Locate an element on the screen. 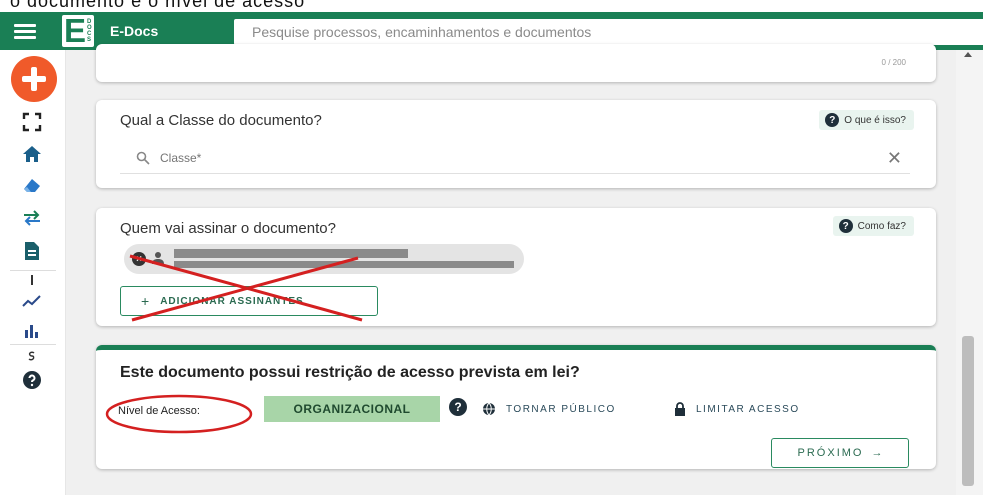  s-mark is located at coordinates (32, 356).